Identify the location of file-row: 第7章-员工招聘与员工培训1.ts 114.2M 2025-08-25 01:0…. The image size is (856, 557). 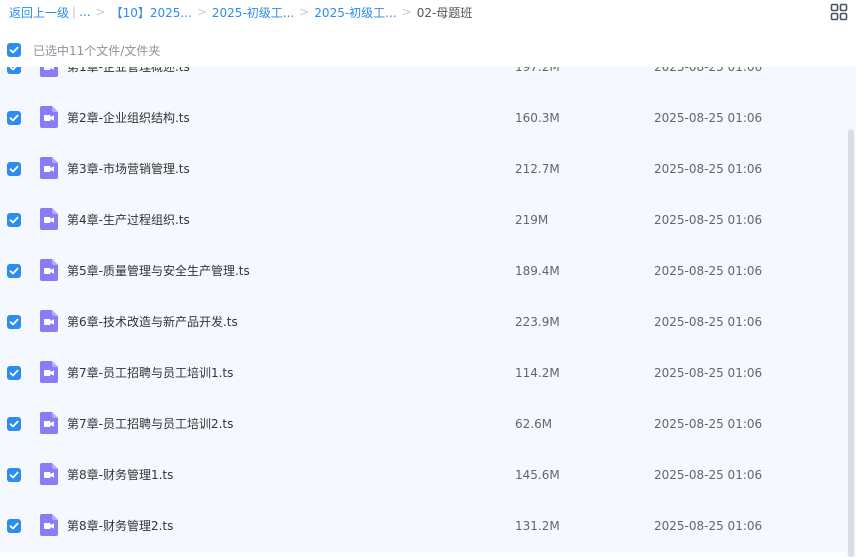
(423, 373).